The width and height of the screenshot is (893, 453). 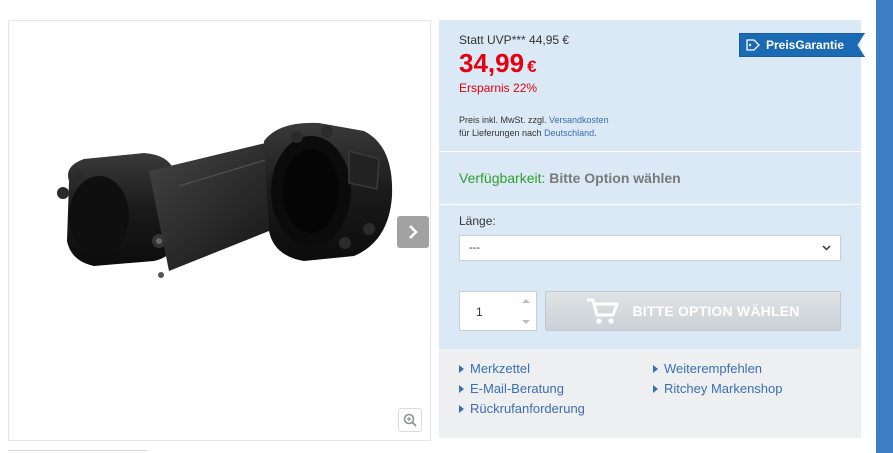 I want to click on zoom-button, so click(x=410, y=420).